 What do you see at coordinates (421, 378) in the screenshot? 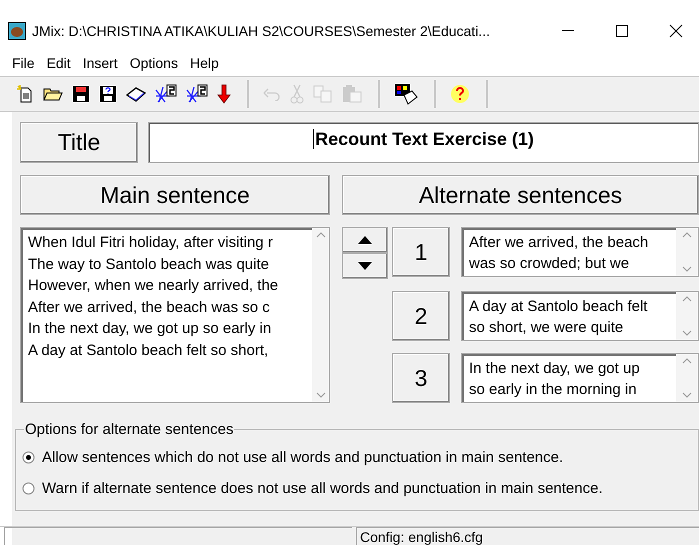
I see `number-button: 3` at bounding box center [421, 378].